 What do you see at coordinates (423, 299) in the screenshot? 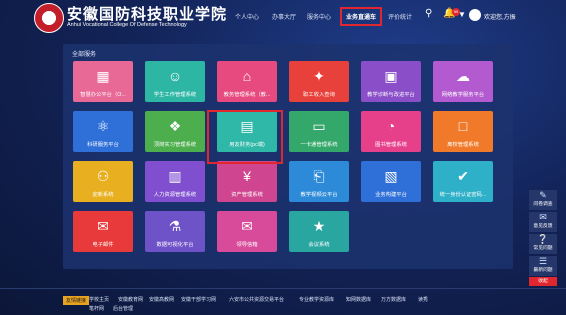
I see `footer-link: 读秀` at bounding box center [423, 299].